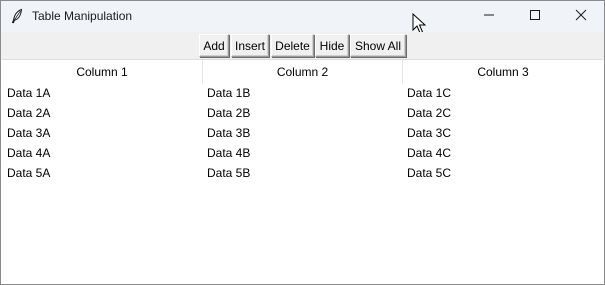 The image size is (605, 285). I want to click on maximize-icon, so click(535, 16).